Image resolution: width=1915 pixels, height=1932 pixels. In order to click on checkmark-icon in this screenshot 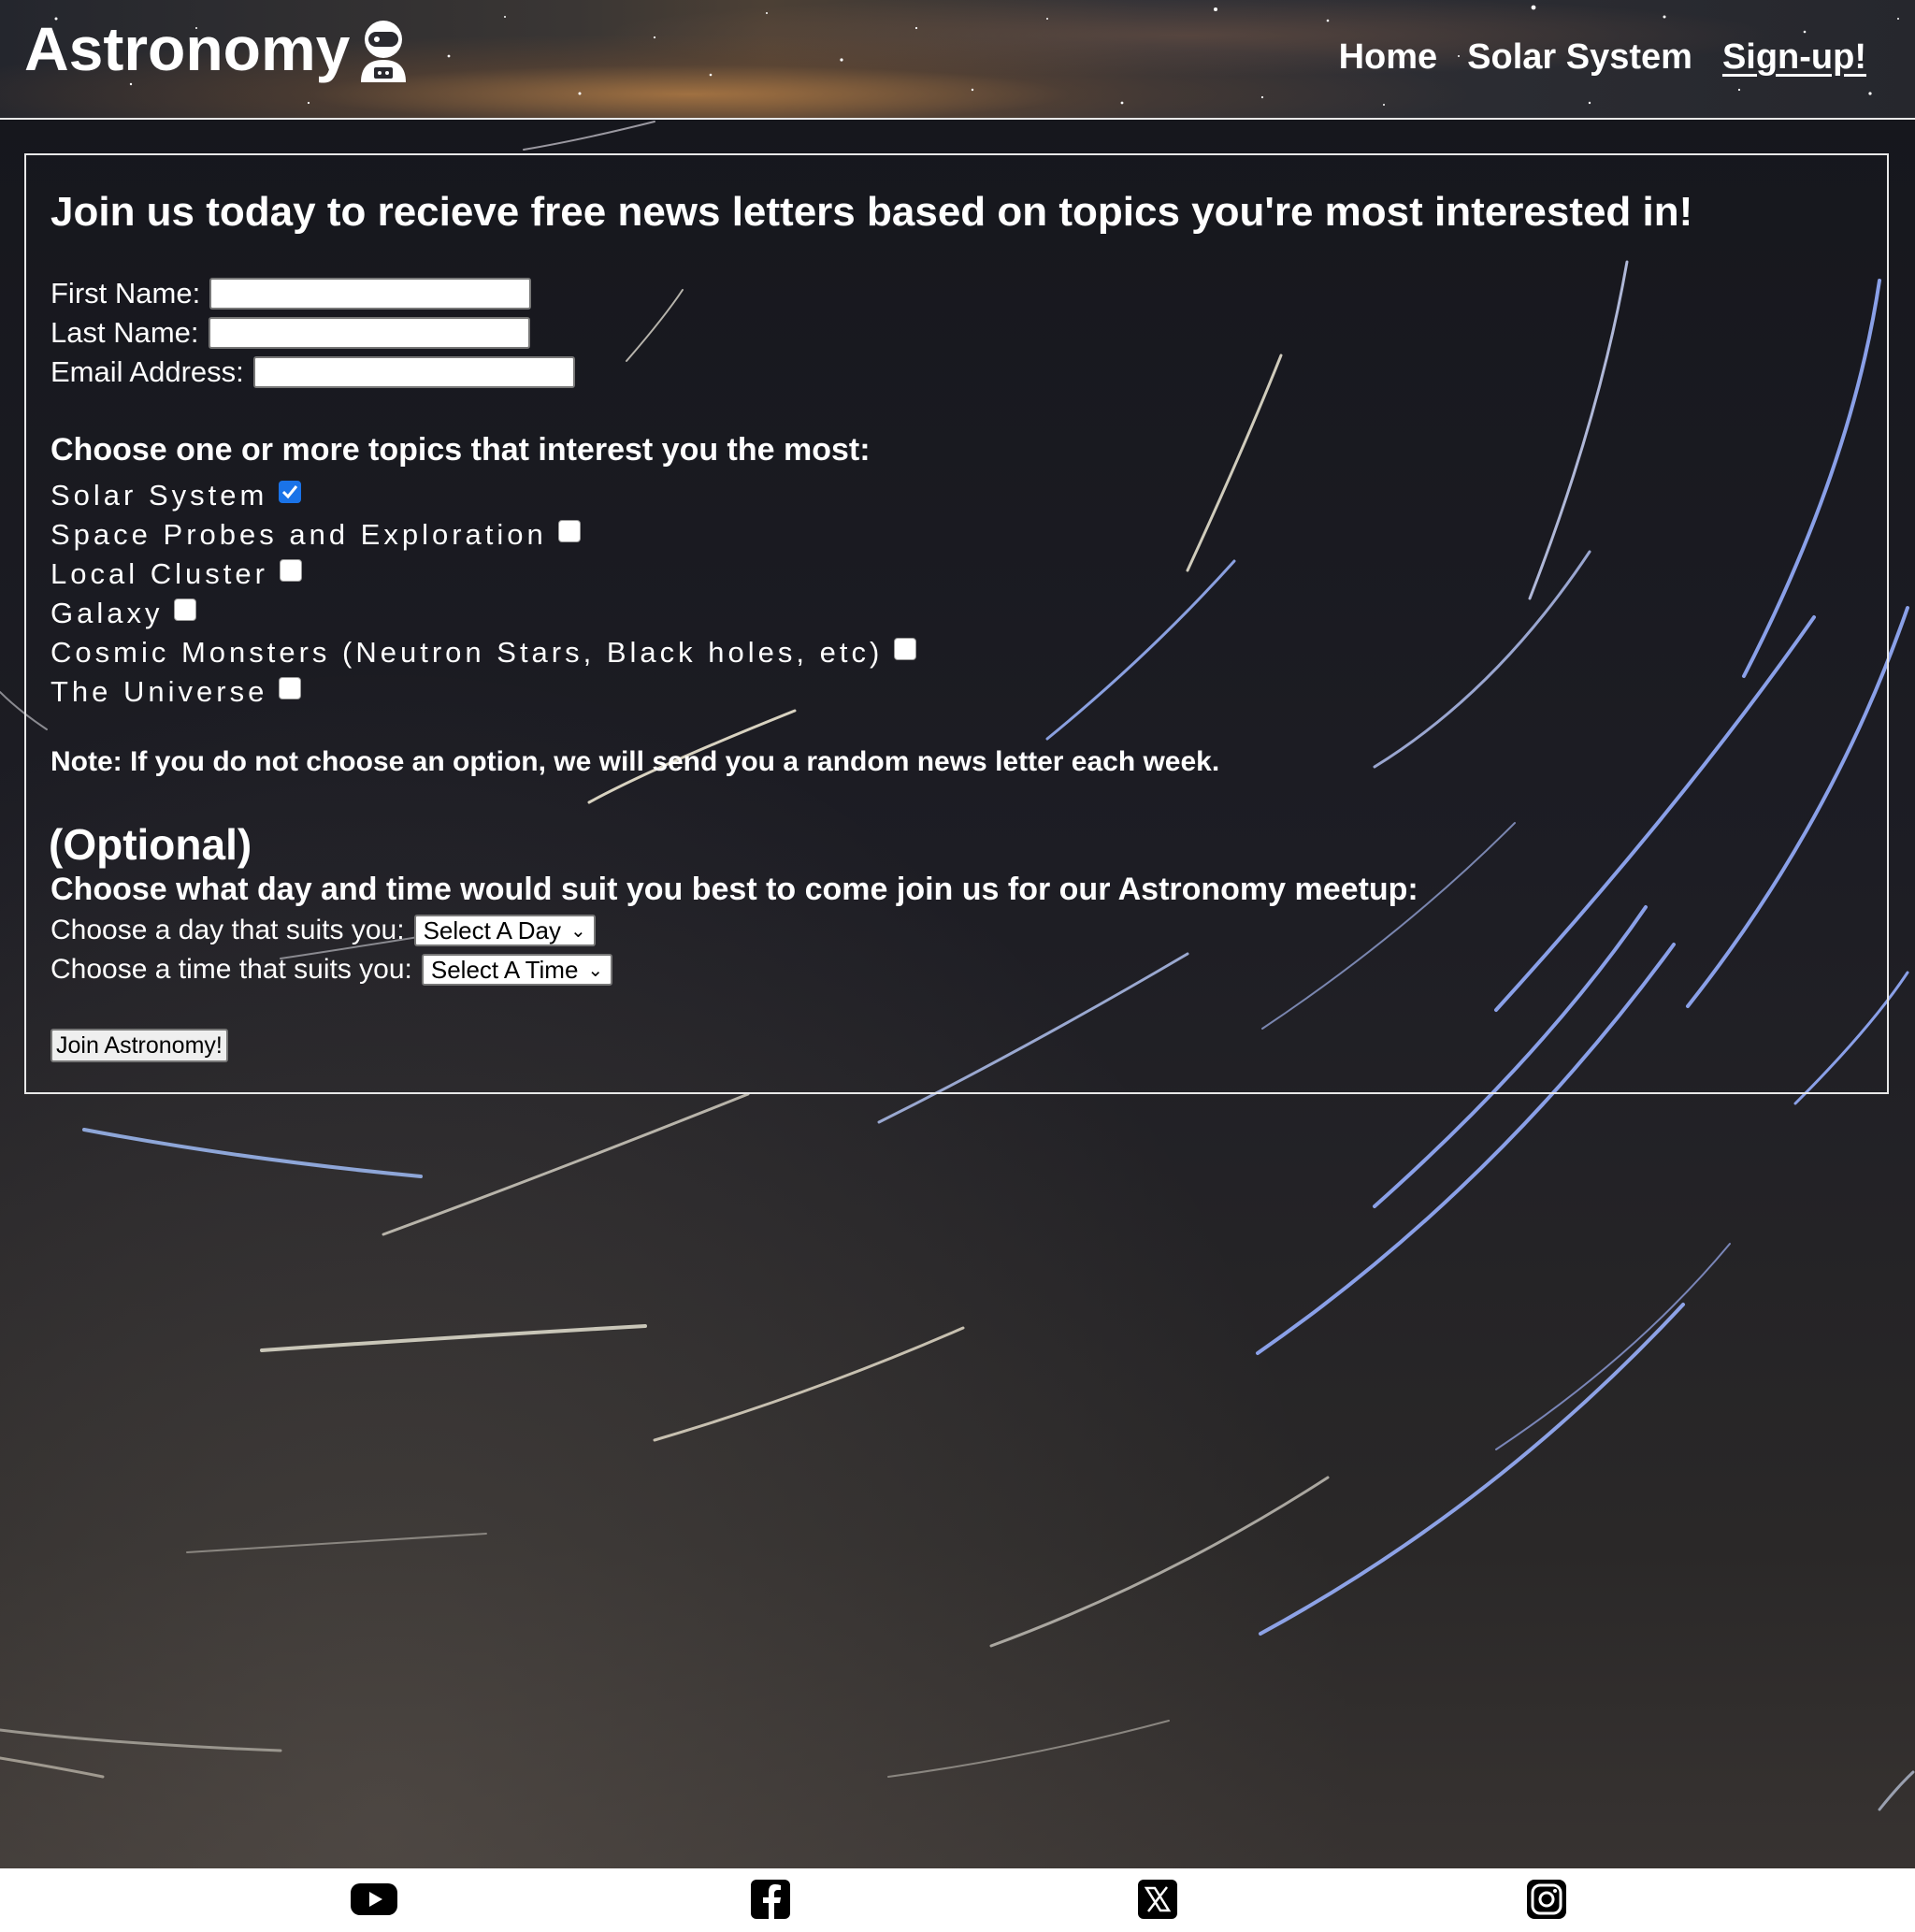, I will do `click(290, 492)`.